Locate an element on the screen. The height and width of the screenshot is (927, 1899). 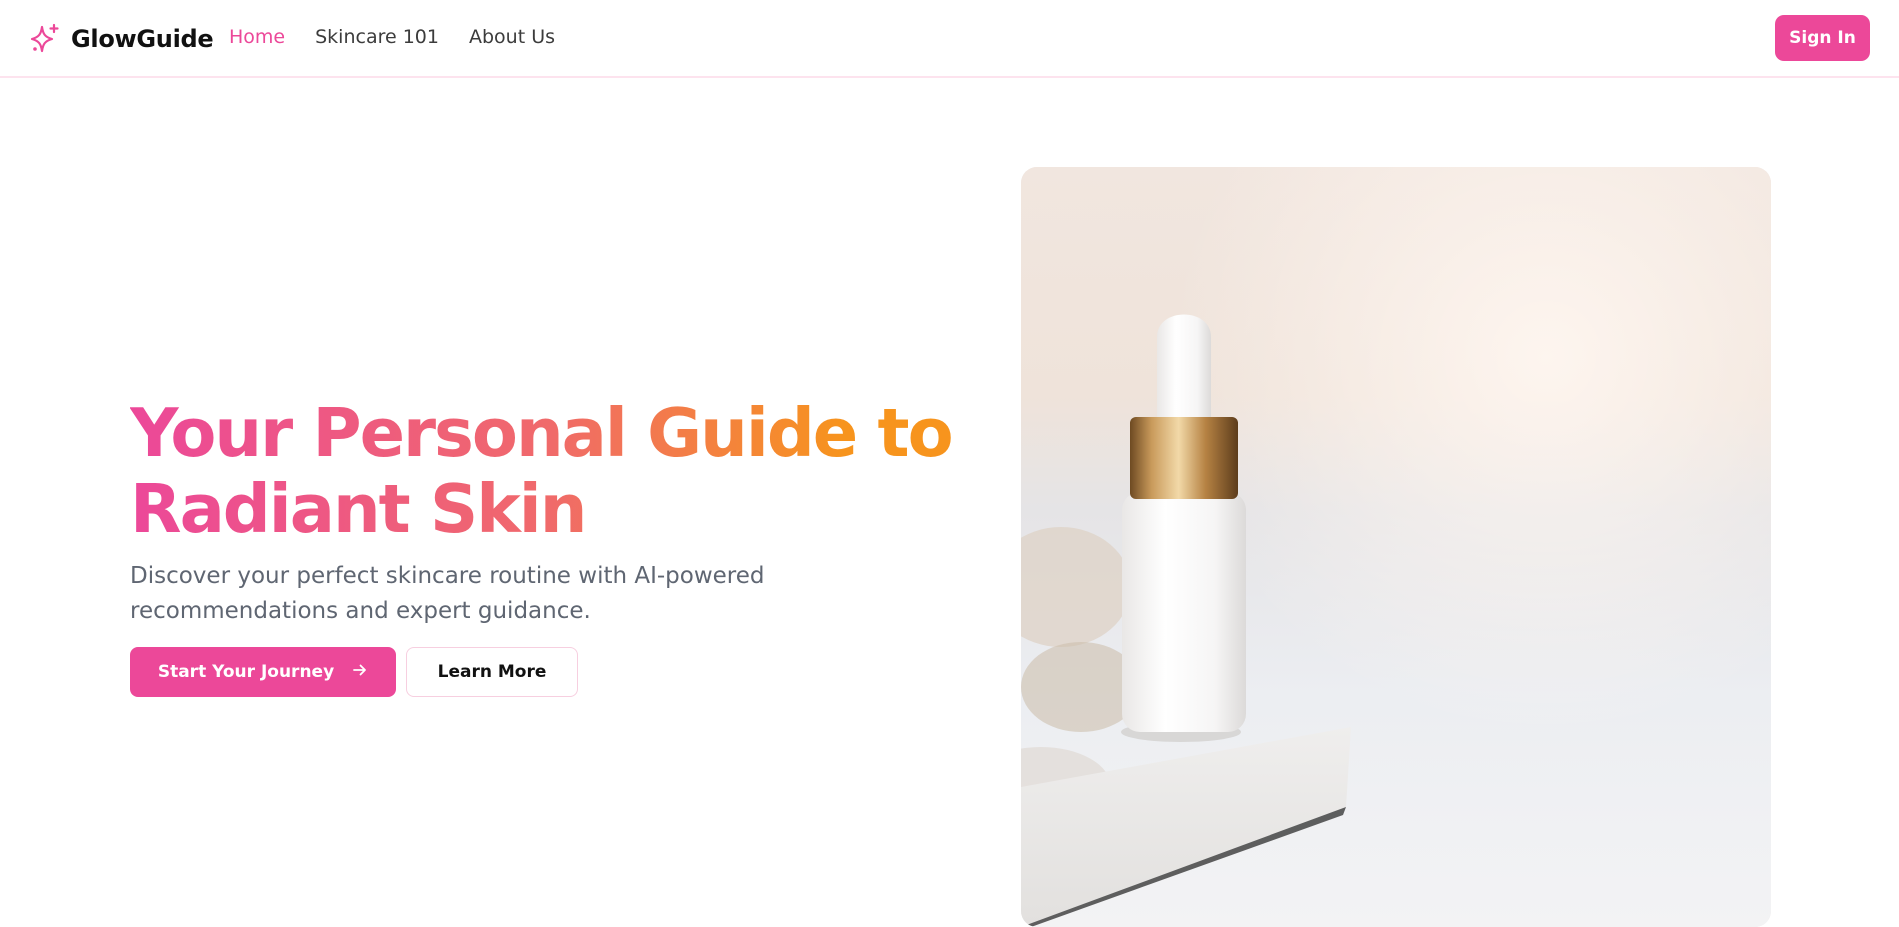
nav-link-skincare-101: Skincare 101 is located at coordinates (377, 37).